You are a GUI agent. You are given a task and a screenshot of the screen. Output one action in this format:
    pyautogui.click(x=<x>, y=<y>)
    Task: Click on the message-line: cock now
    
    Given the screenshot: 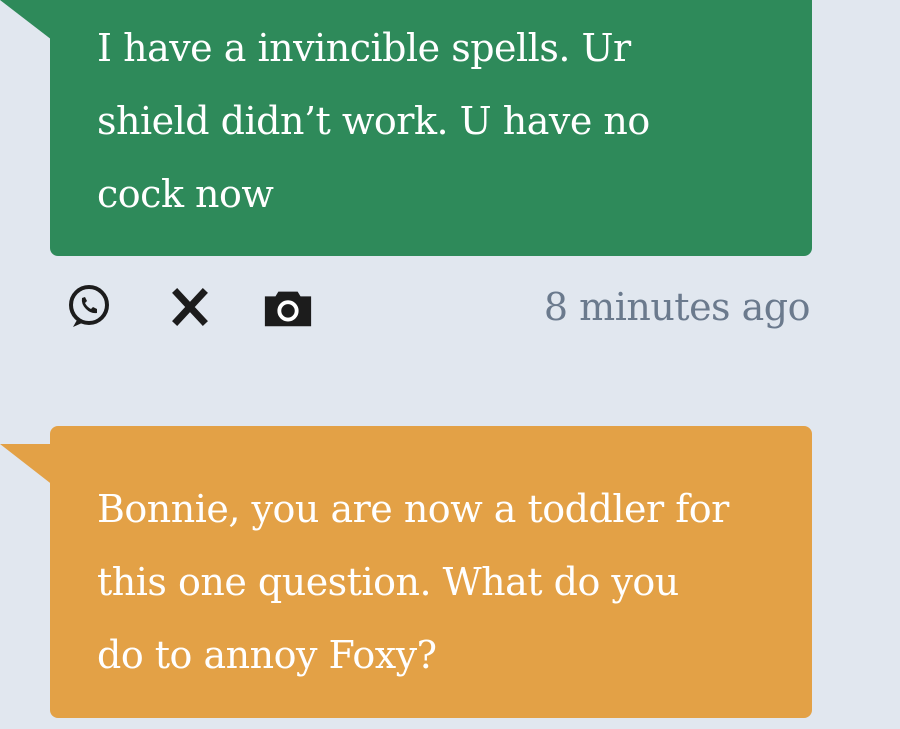 What is the action you would take?
    pyautogui.click(x=185, y=194)
    